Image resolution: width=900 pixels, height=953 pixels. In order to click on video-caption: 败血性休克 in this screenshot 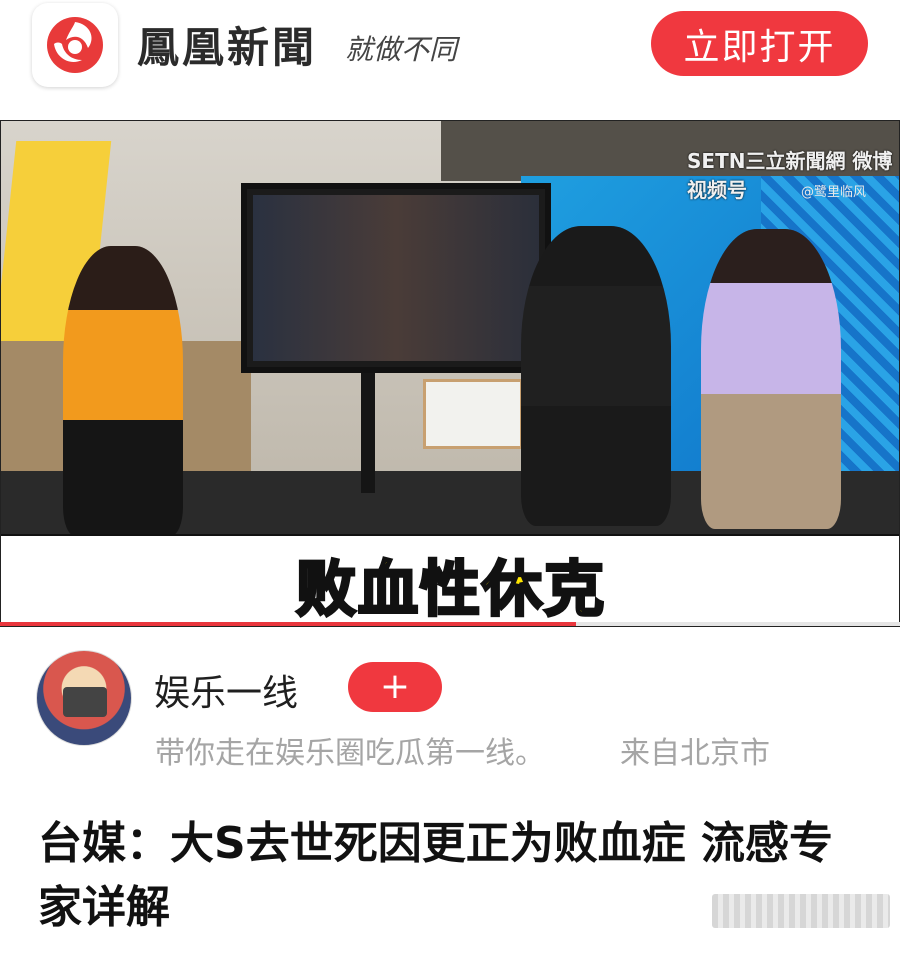, I will do `click(450, 590)`.